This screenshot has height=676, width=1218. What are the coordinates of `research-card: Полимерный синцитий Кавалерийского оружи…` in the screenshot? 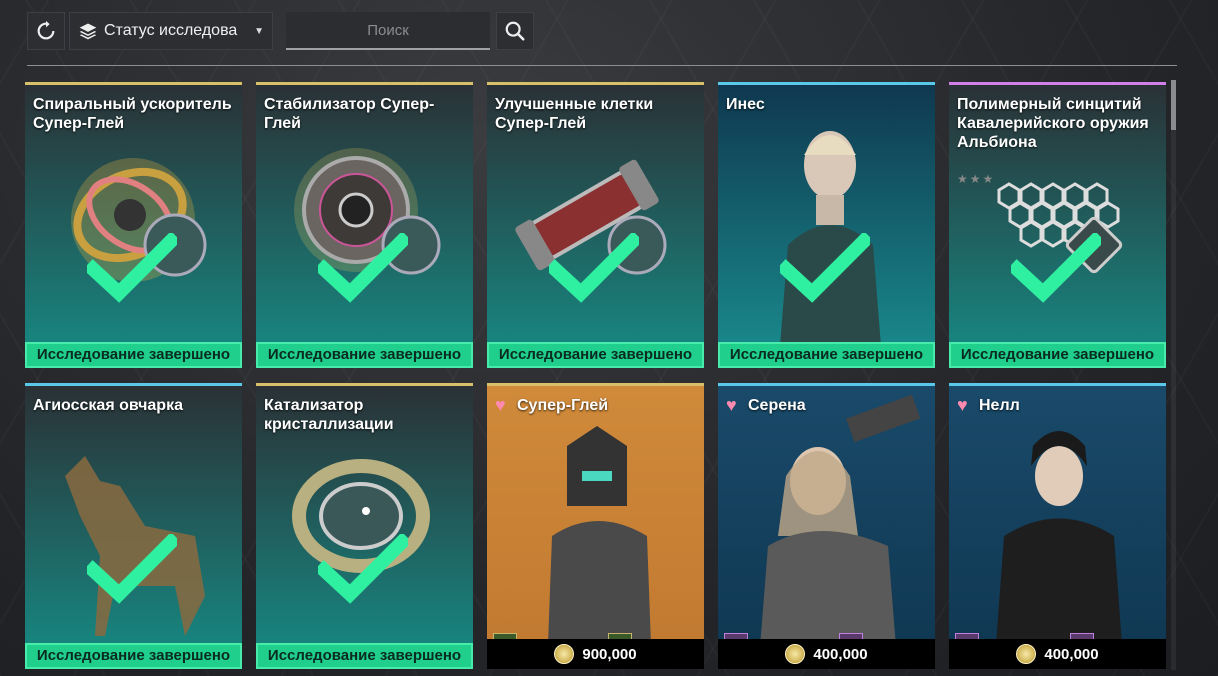 It's located at (1057, 225).